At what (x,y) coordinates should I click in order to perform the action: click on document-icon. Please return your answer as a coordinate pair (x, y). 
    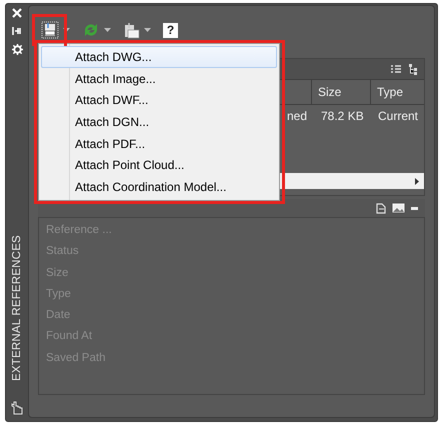
    Looking at the image, I should click on (381, 208).